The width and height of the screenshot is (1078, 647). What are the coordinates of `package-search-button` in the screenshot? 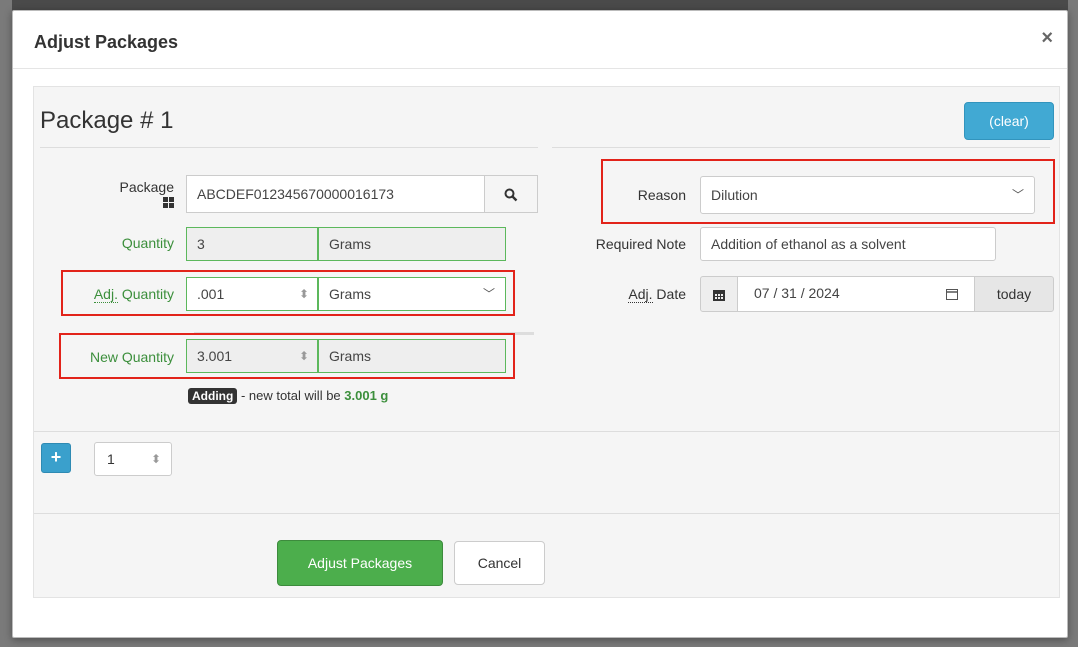 It's located at (511, 194).